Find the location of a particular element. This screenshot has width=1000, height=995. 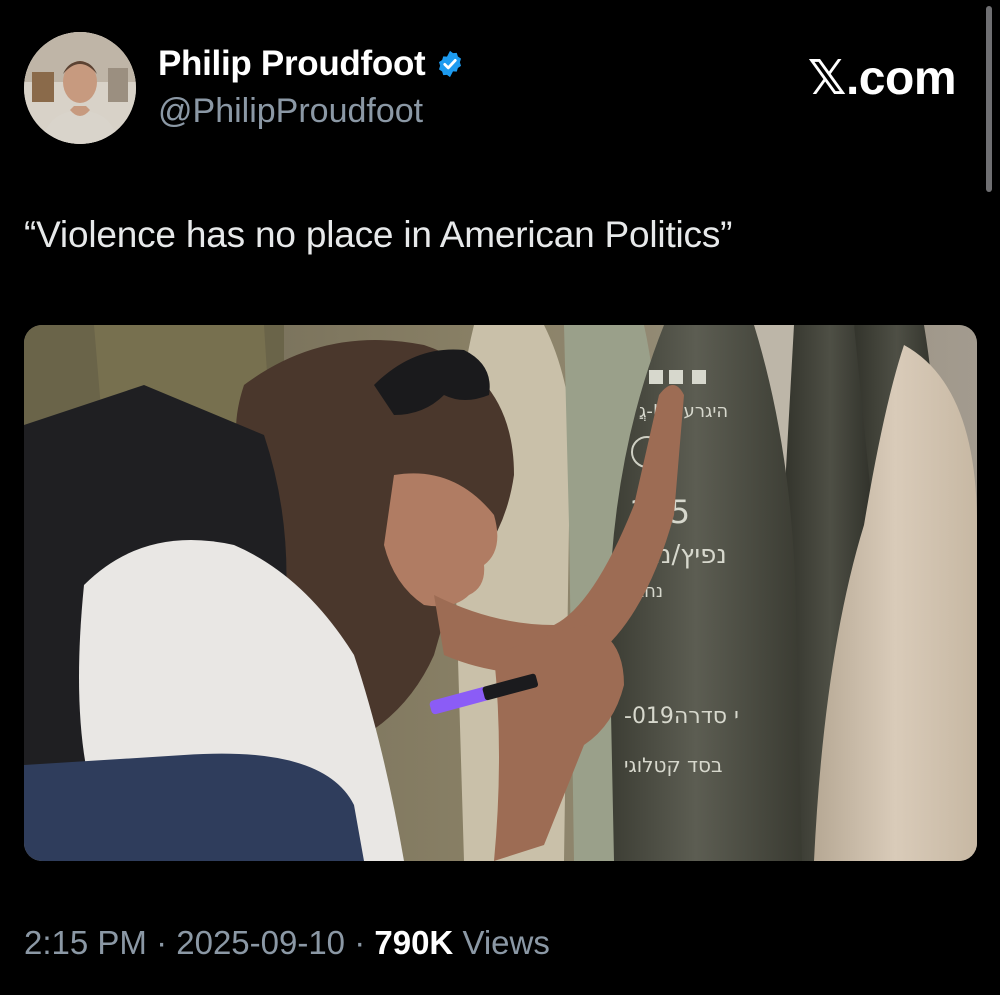

shell-marking-1: גֲ-HE היגרע is located at coordinates (683, 411).